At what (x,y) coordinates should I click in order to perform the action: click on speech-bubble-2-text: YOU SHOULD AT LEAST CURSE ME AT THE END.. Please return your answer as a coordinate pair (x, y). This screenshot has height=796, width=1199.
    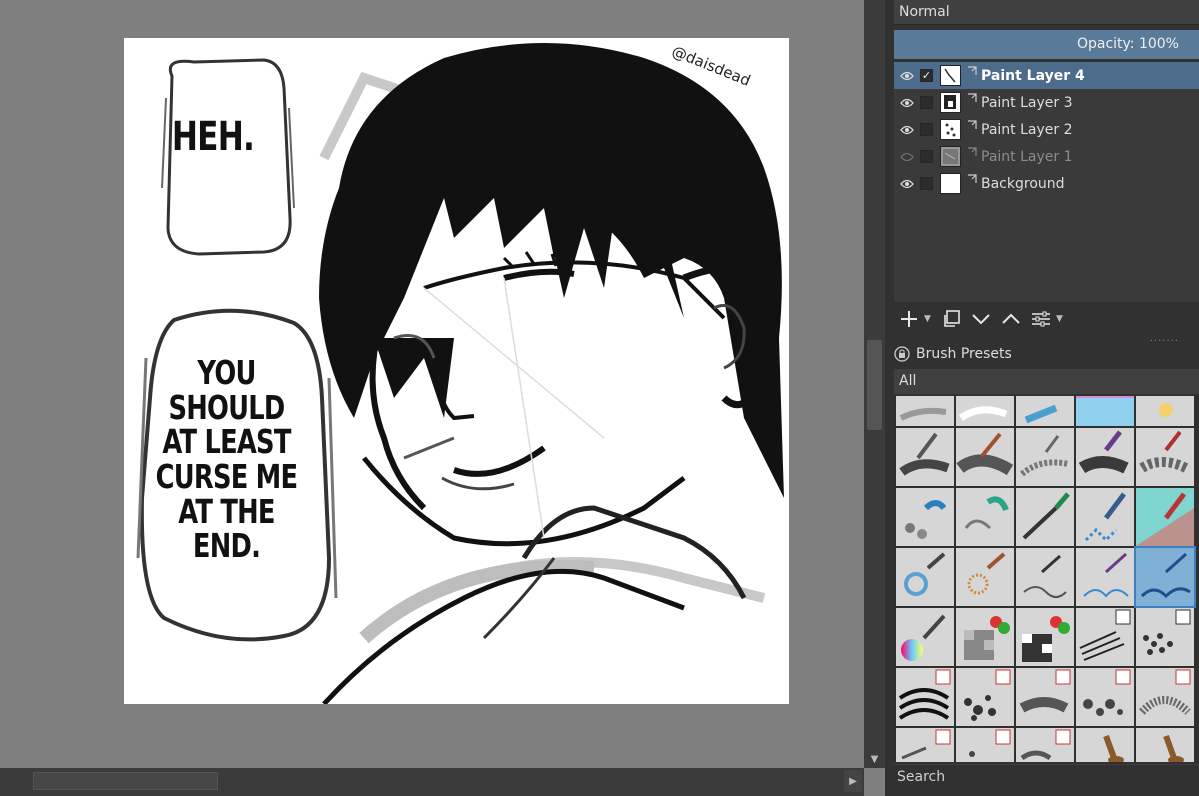
    Looking at the image, I should click on (227, 459).